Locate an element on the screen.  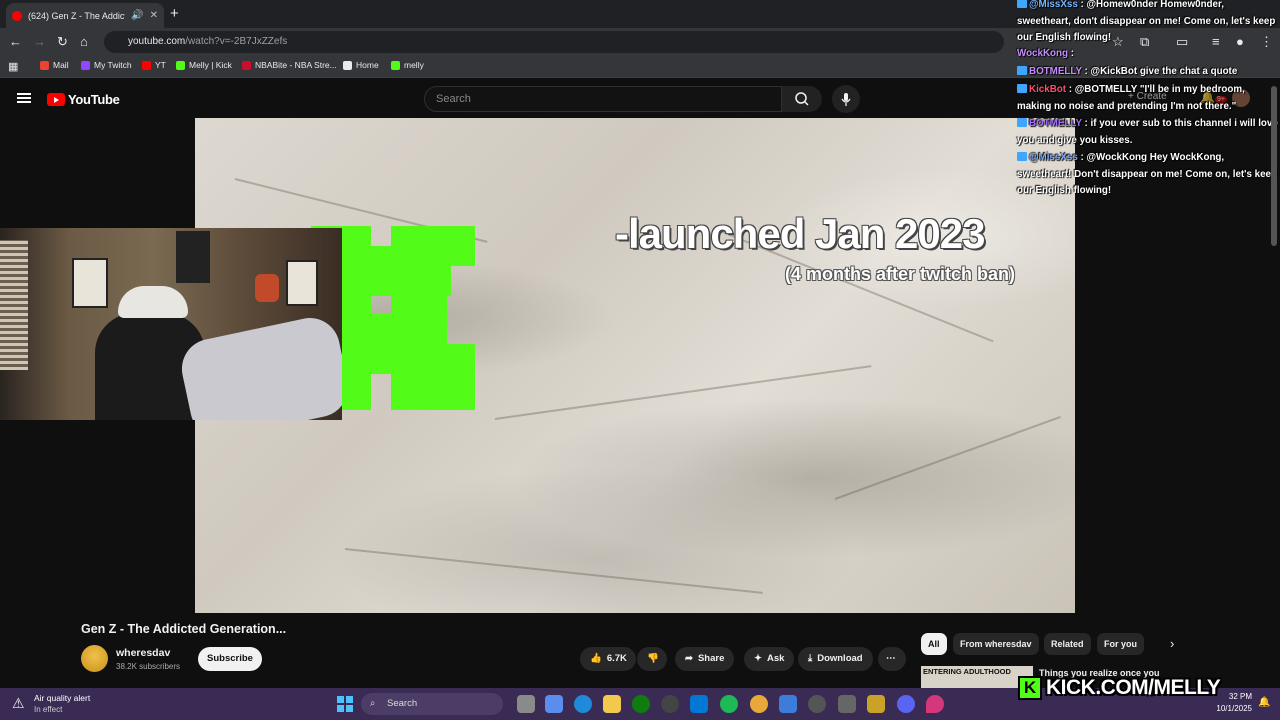
thumbs-up-icon: 👍 is located at coordinates (596, 658).